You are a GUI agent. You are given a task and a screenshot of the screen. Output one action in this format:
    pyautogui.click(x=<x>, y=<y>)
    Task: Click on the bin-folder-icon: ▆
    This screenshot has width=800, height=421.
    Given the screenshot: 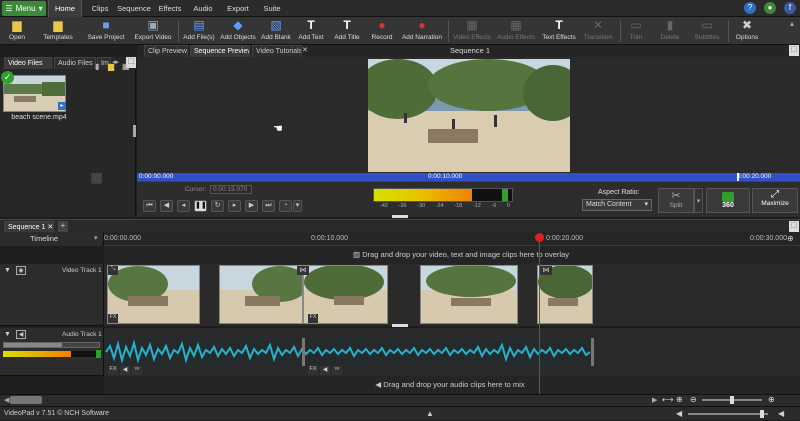 What is the action you would take?
    pyautogui.click(x=111, y=66)
    